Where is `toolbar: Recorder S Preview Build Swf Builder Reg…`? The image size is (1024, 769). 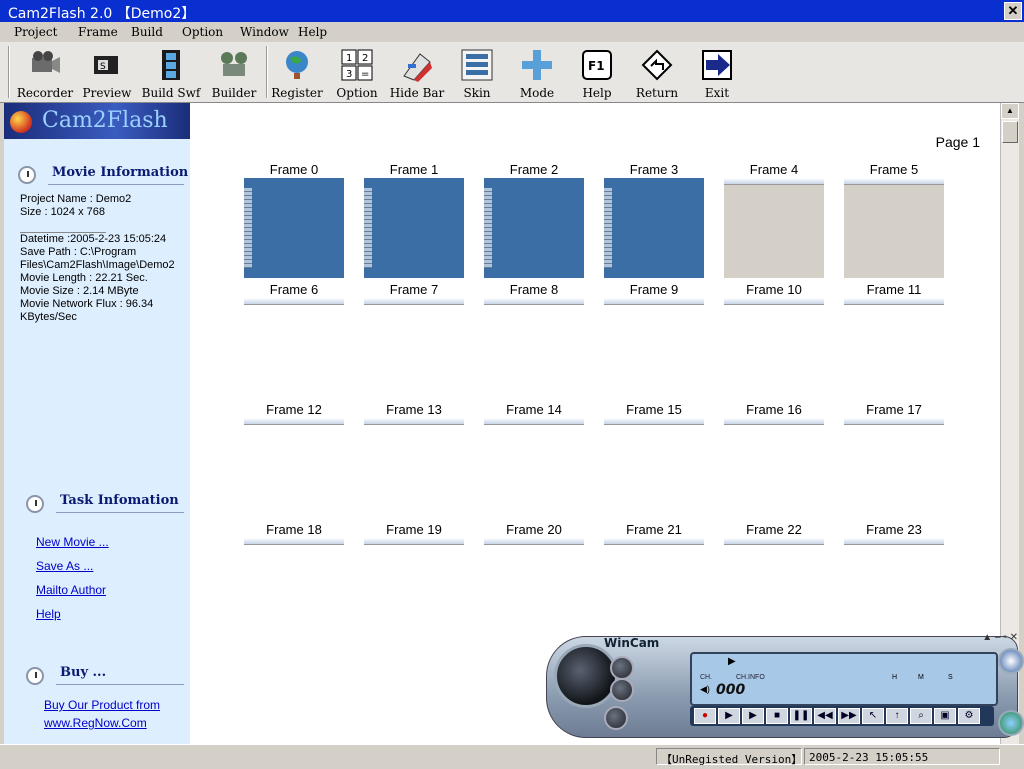 toolbar: Recorder S Preview Build Swf Builder Reg… is located at coordinates (512, 72).